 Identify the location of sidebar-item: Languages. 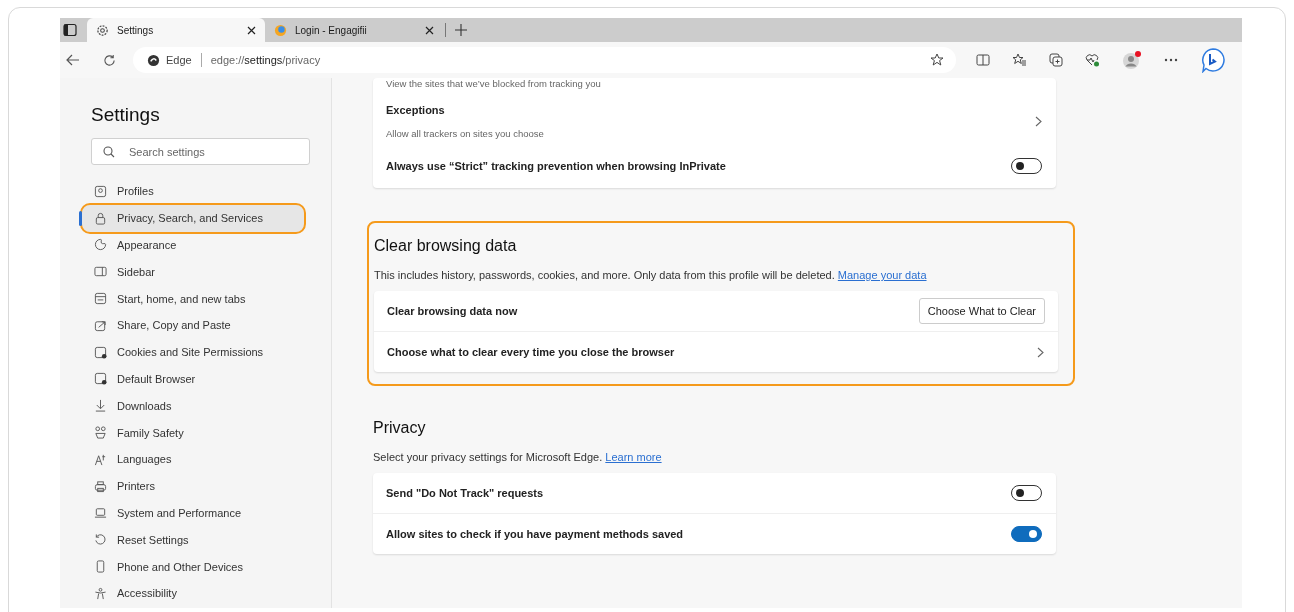
(193, 459).